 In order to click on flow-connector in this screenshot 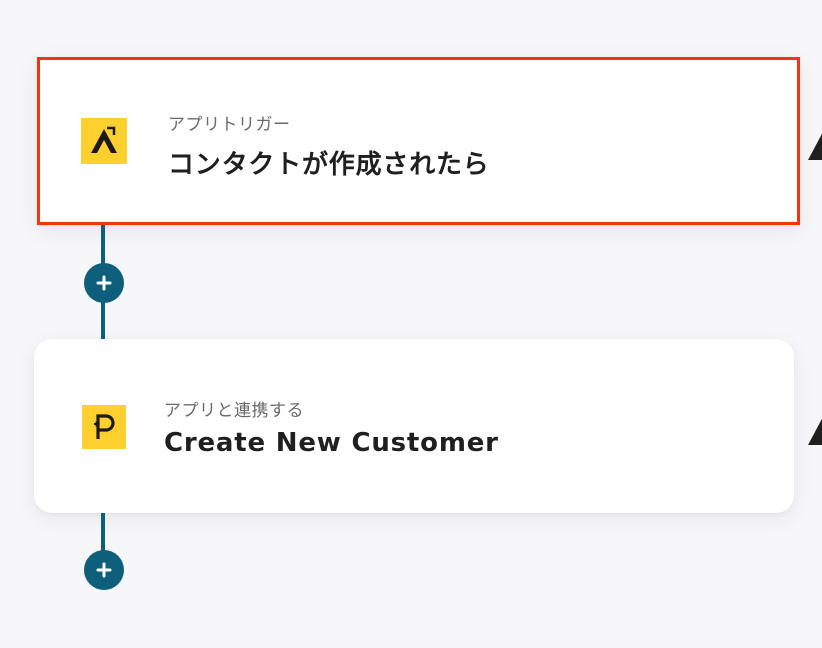, I will do `click(103, 534)`.